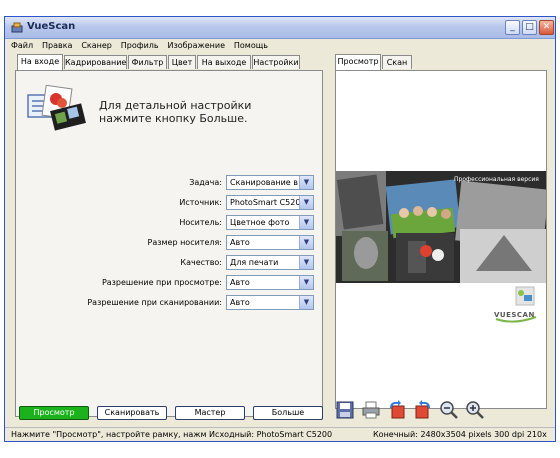 The width and height of the screenshot is (560, 458). I want to click on select-preview-resolution-value: Авто, so click(240, 282).